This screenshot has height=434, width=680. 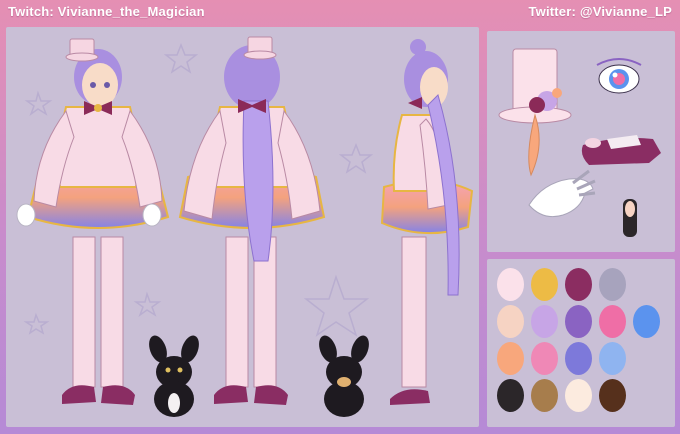 I want to click on side-view, so click(x=427, y=222).